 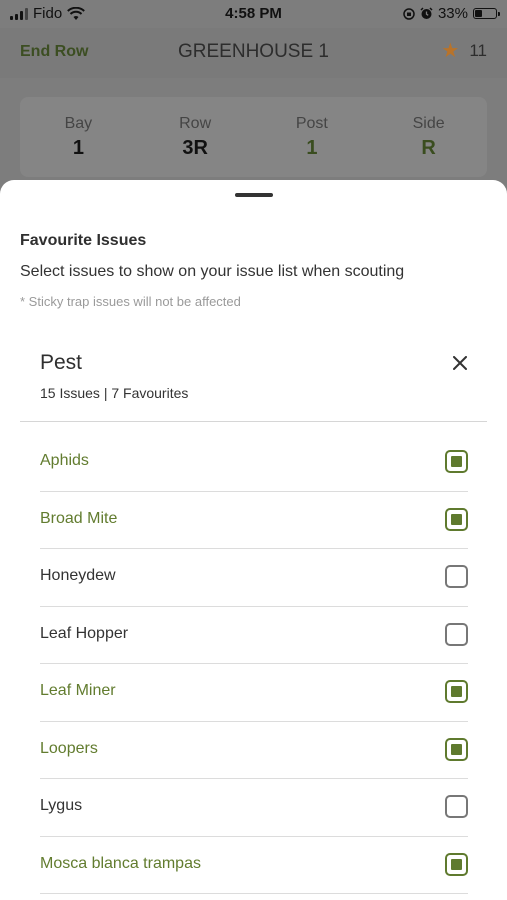 I want to click on issue-label: Honeydew, so click(x=78, y=575).